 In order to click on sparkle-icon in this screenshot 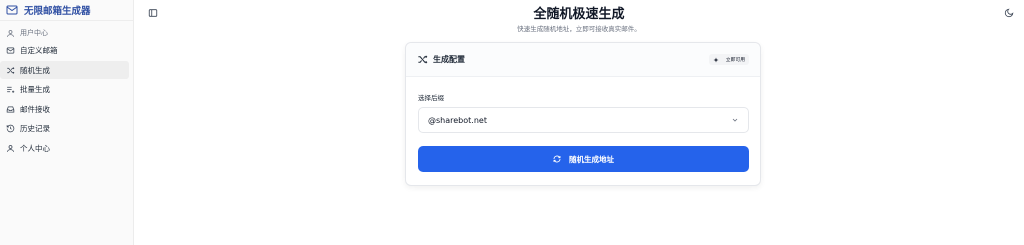, I will do `click(716, 60)`.